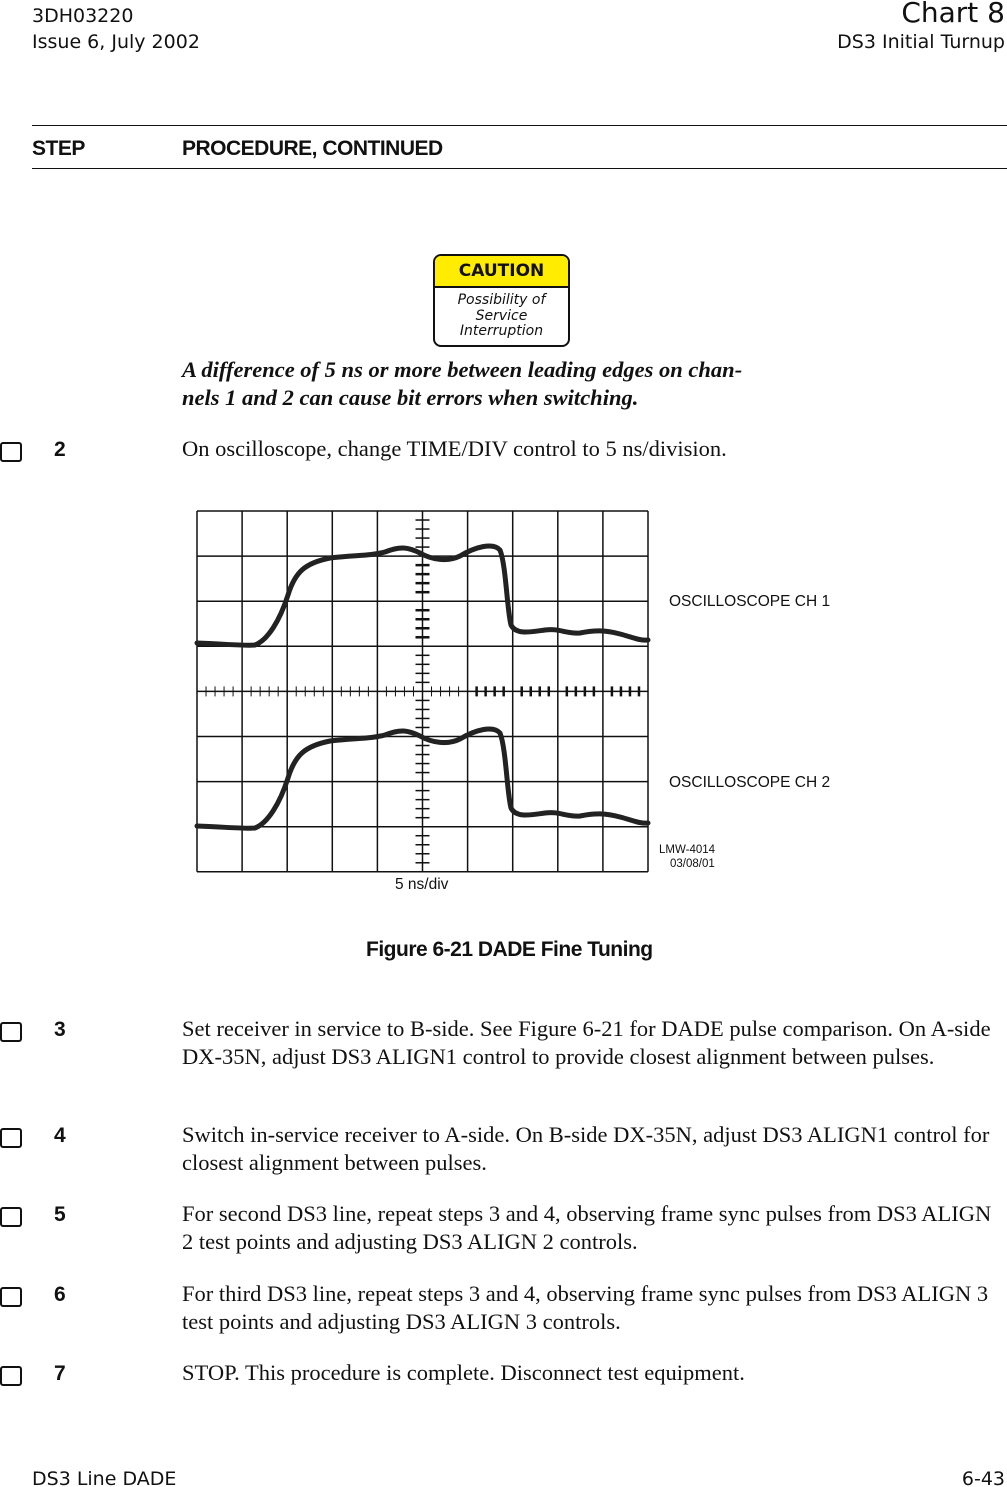 The image size is (1007, 1487). What do you see at coordinates (692, 864) in the screenshot?
I see `drawing-date: 03/08/01` at bounding box center [692, 864].